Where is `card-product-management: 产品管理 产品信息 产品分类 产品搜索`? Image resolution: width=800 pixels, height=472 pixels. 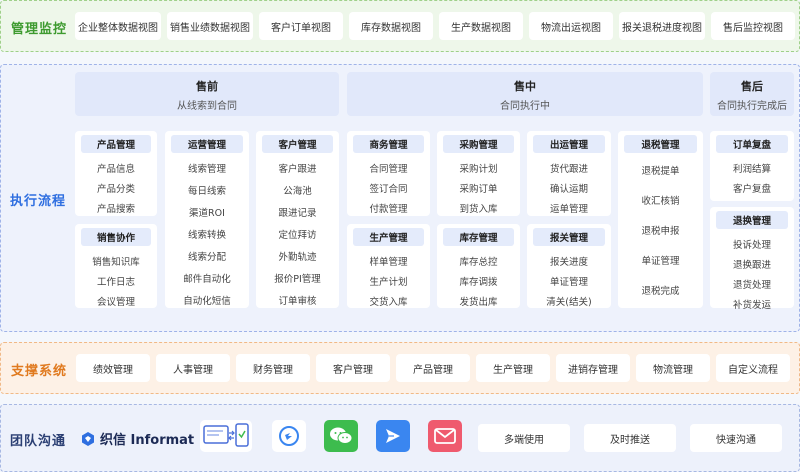 card-product-management: 产品管理 产品信息 产品分类 产品搜索 is located at coordinates (116, 173).